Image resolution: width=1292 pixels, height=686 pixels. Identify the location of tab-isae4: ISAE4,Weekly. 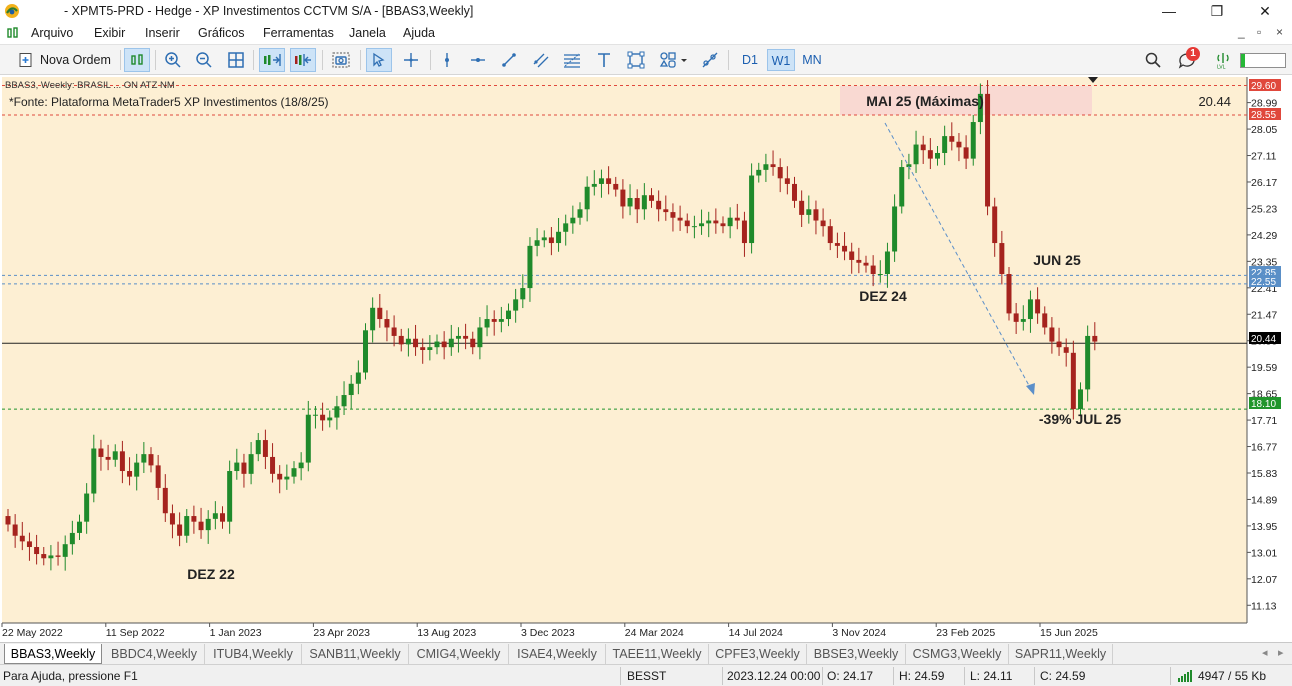
(557, 654).